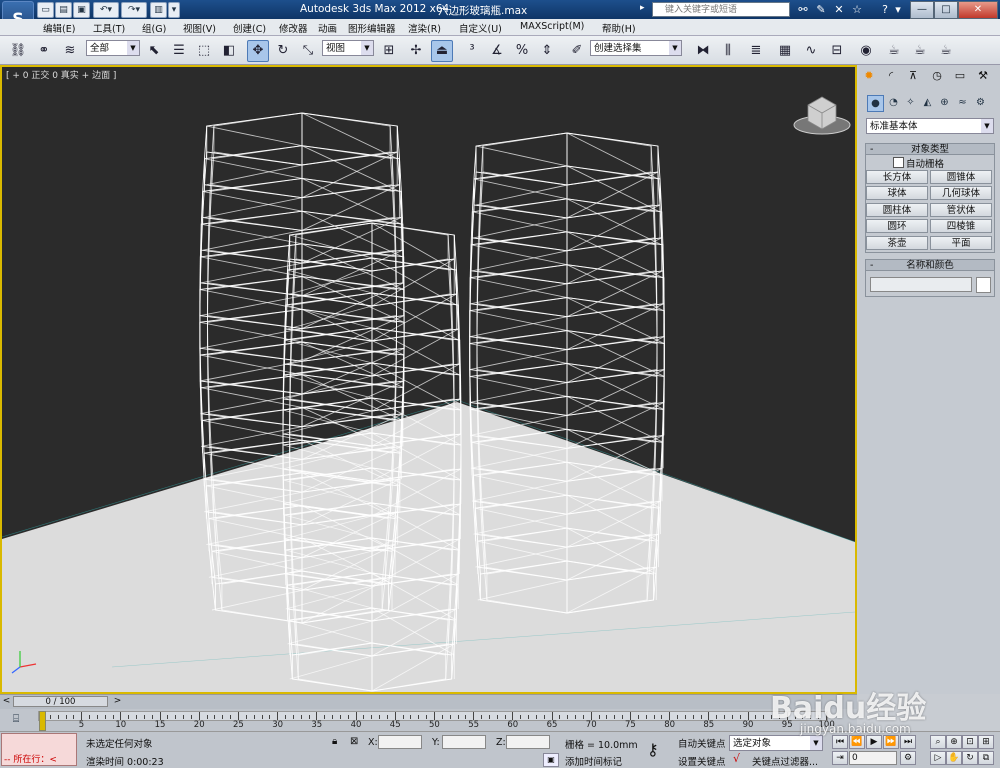 The image size is (1000, 768). Describe the element at coordinates (472, 51) in the screenshot. I see `snaps-toggle-icon: ³` at that location.